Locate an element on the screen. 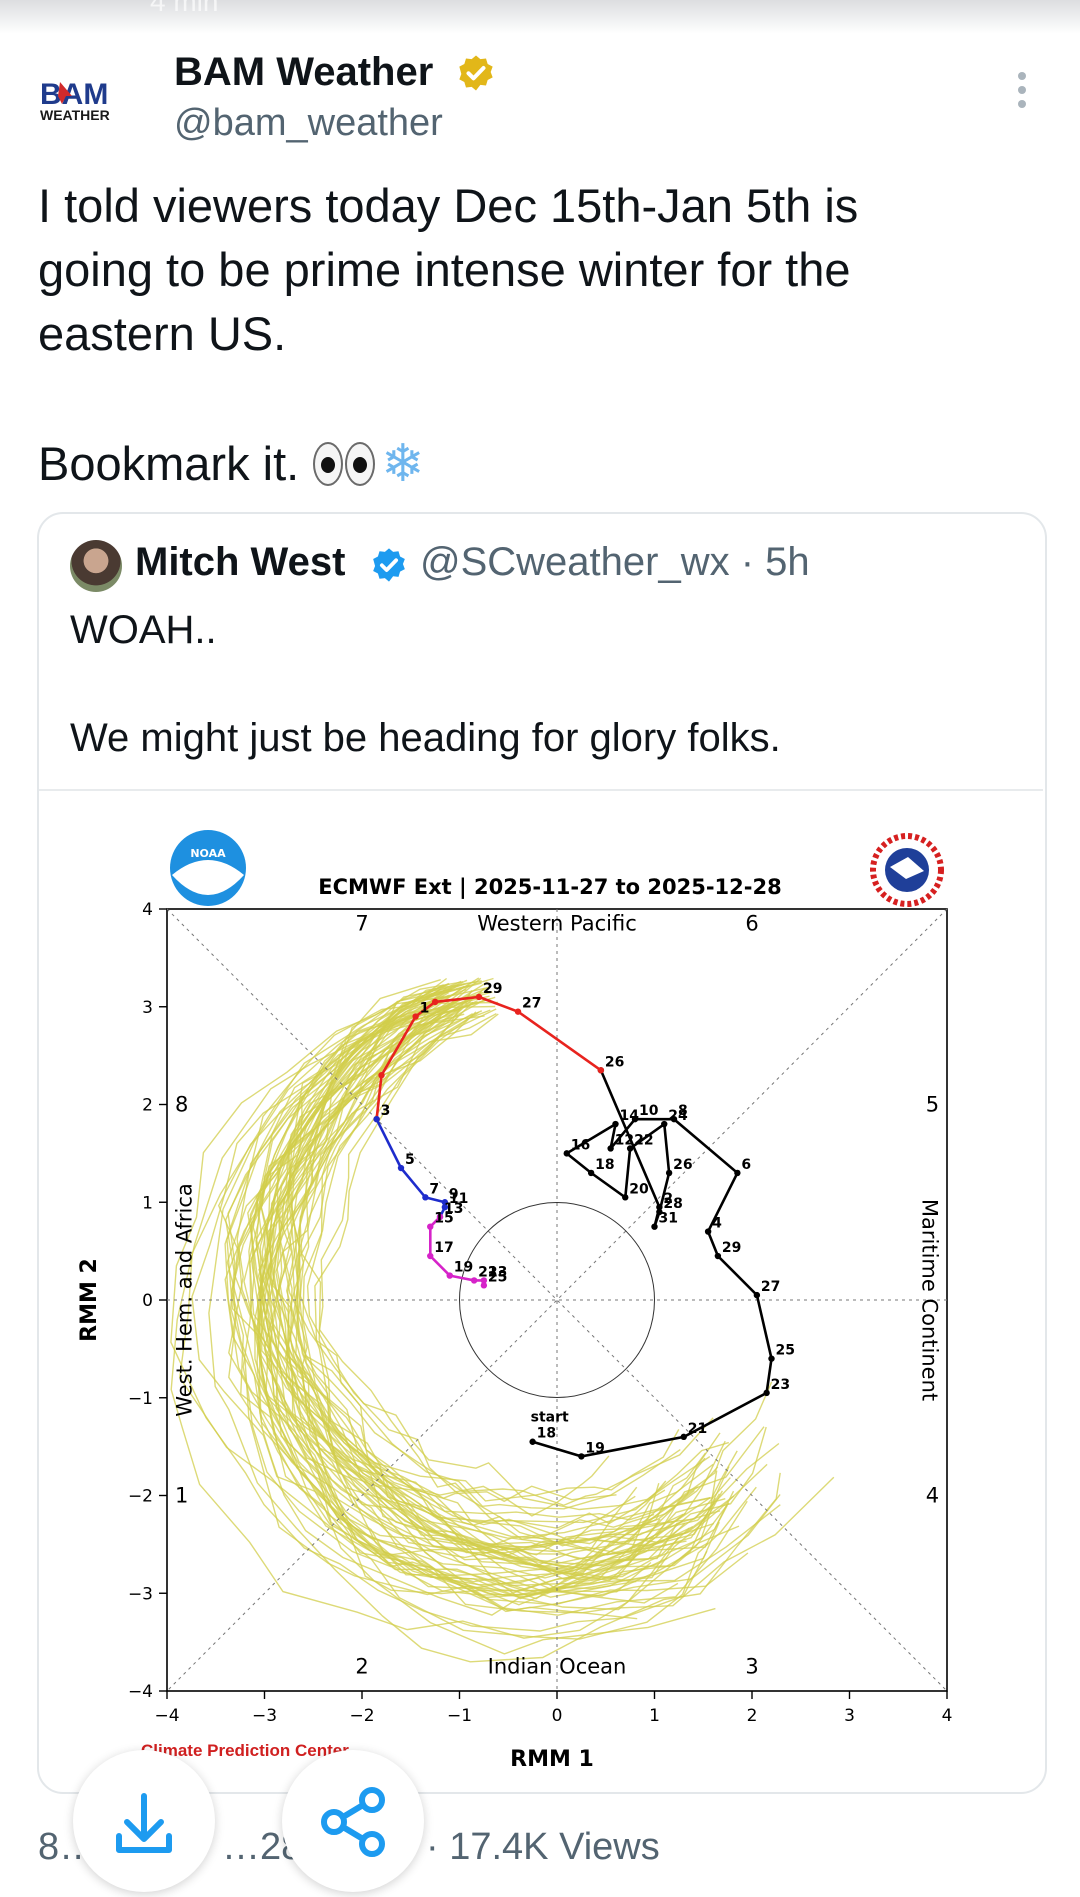  ensemble-member-line is located at coordinates (497, 1294).